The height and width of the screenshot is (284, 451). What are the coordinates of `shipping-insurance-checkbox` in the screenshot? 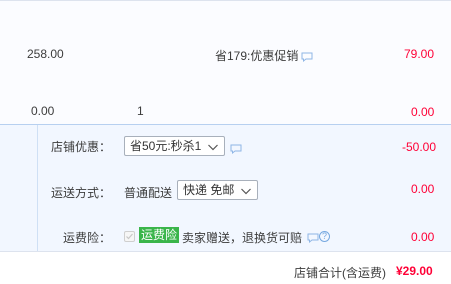 It's located at (129, 236).